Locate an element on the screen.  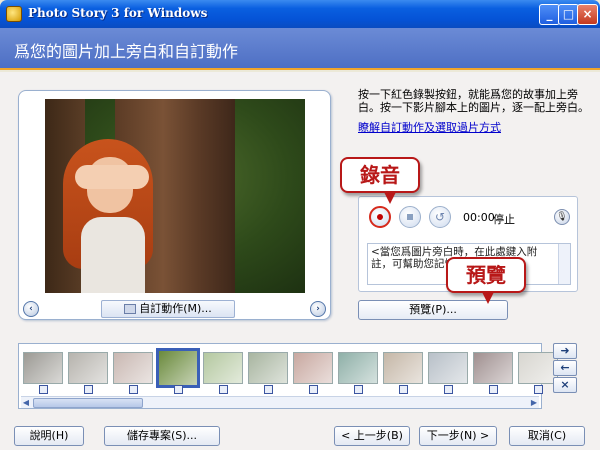
record-callout-pointer is located at coordinates (390, 198).